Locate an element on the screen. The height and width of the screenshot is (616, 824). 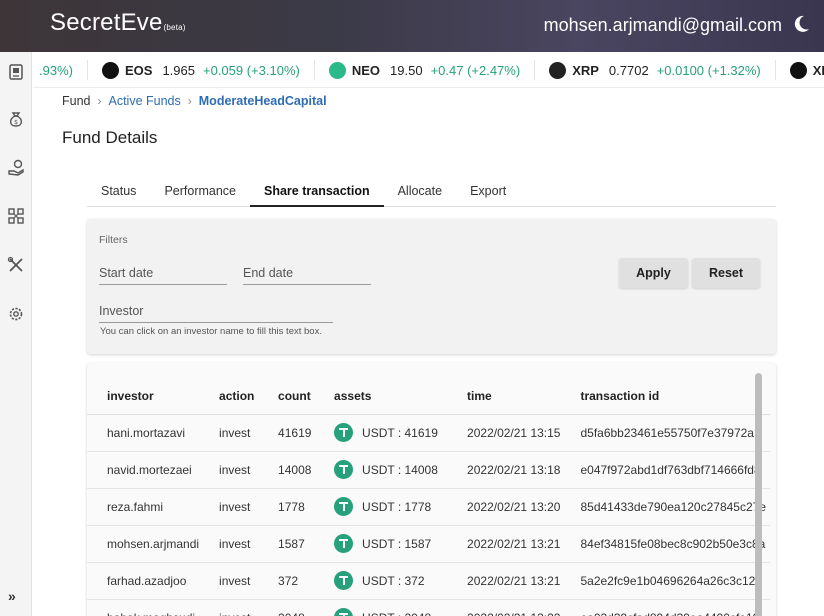
column-header-investor: investor is located at coordinates (143, 397).